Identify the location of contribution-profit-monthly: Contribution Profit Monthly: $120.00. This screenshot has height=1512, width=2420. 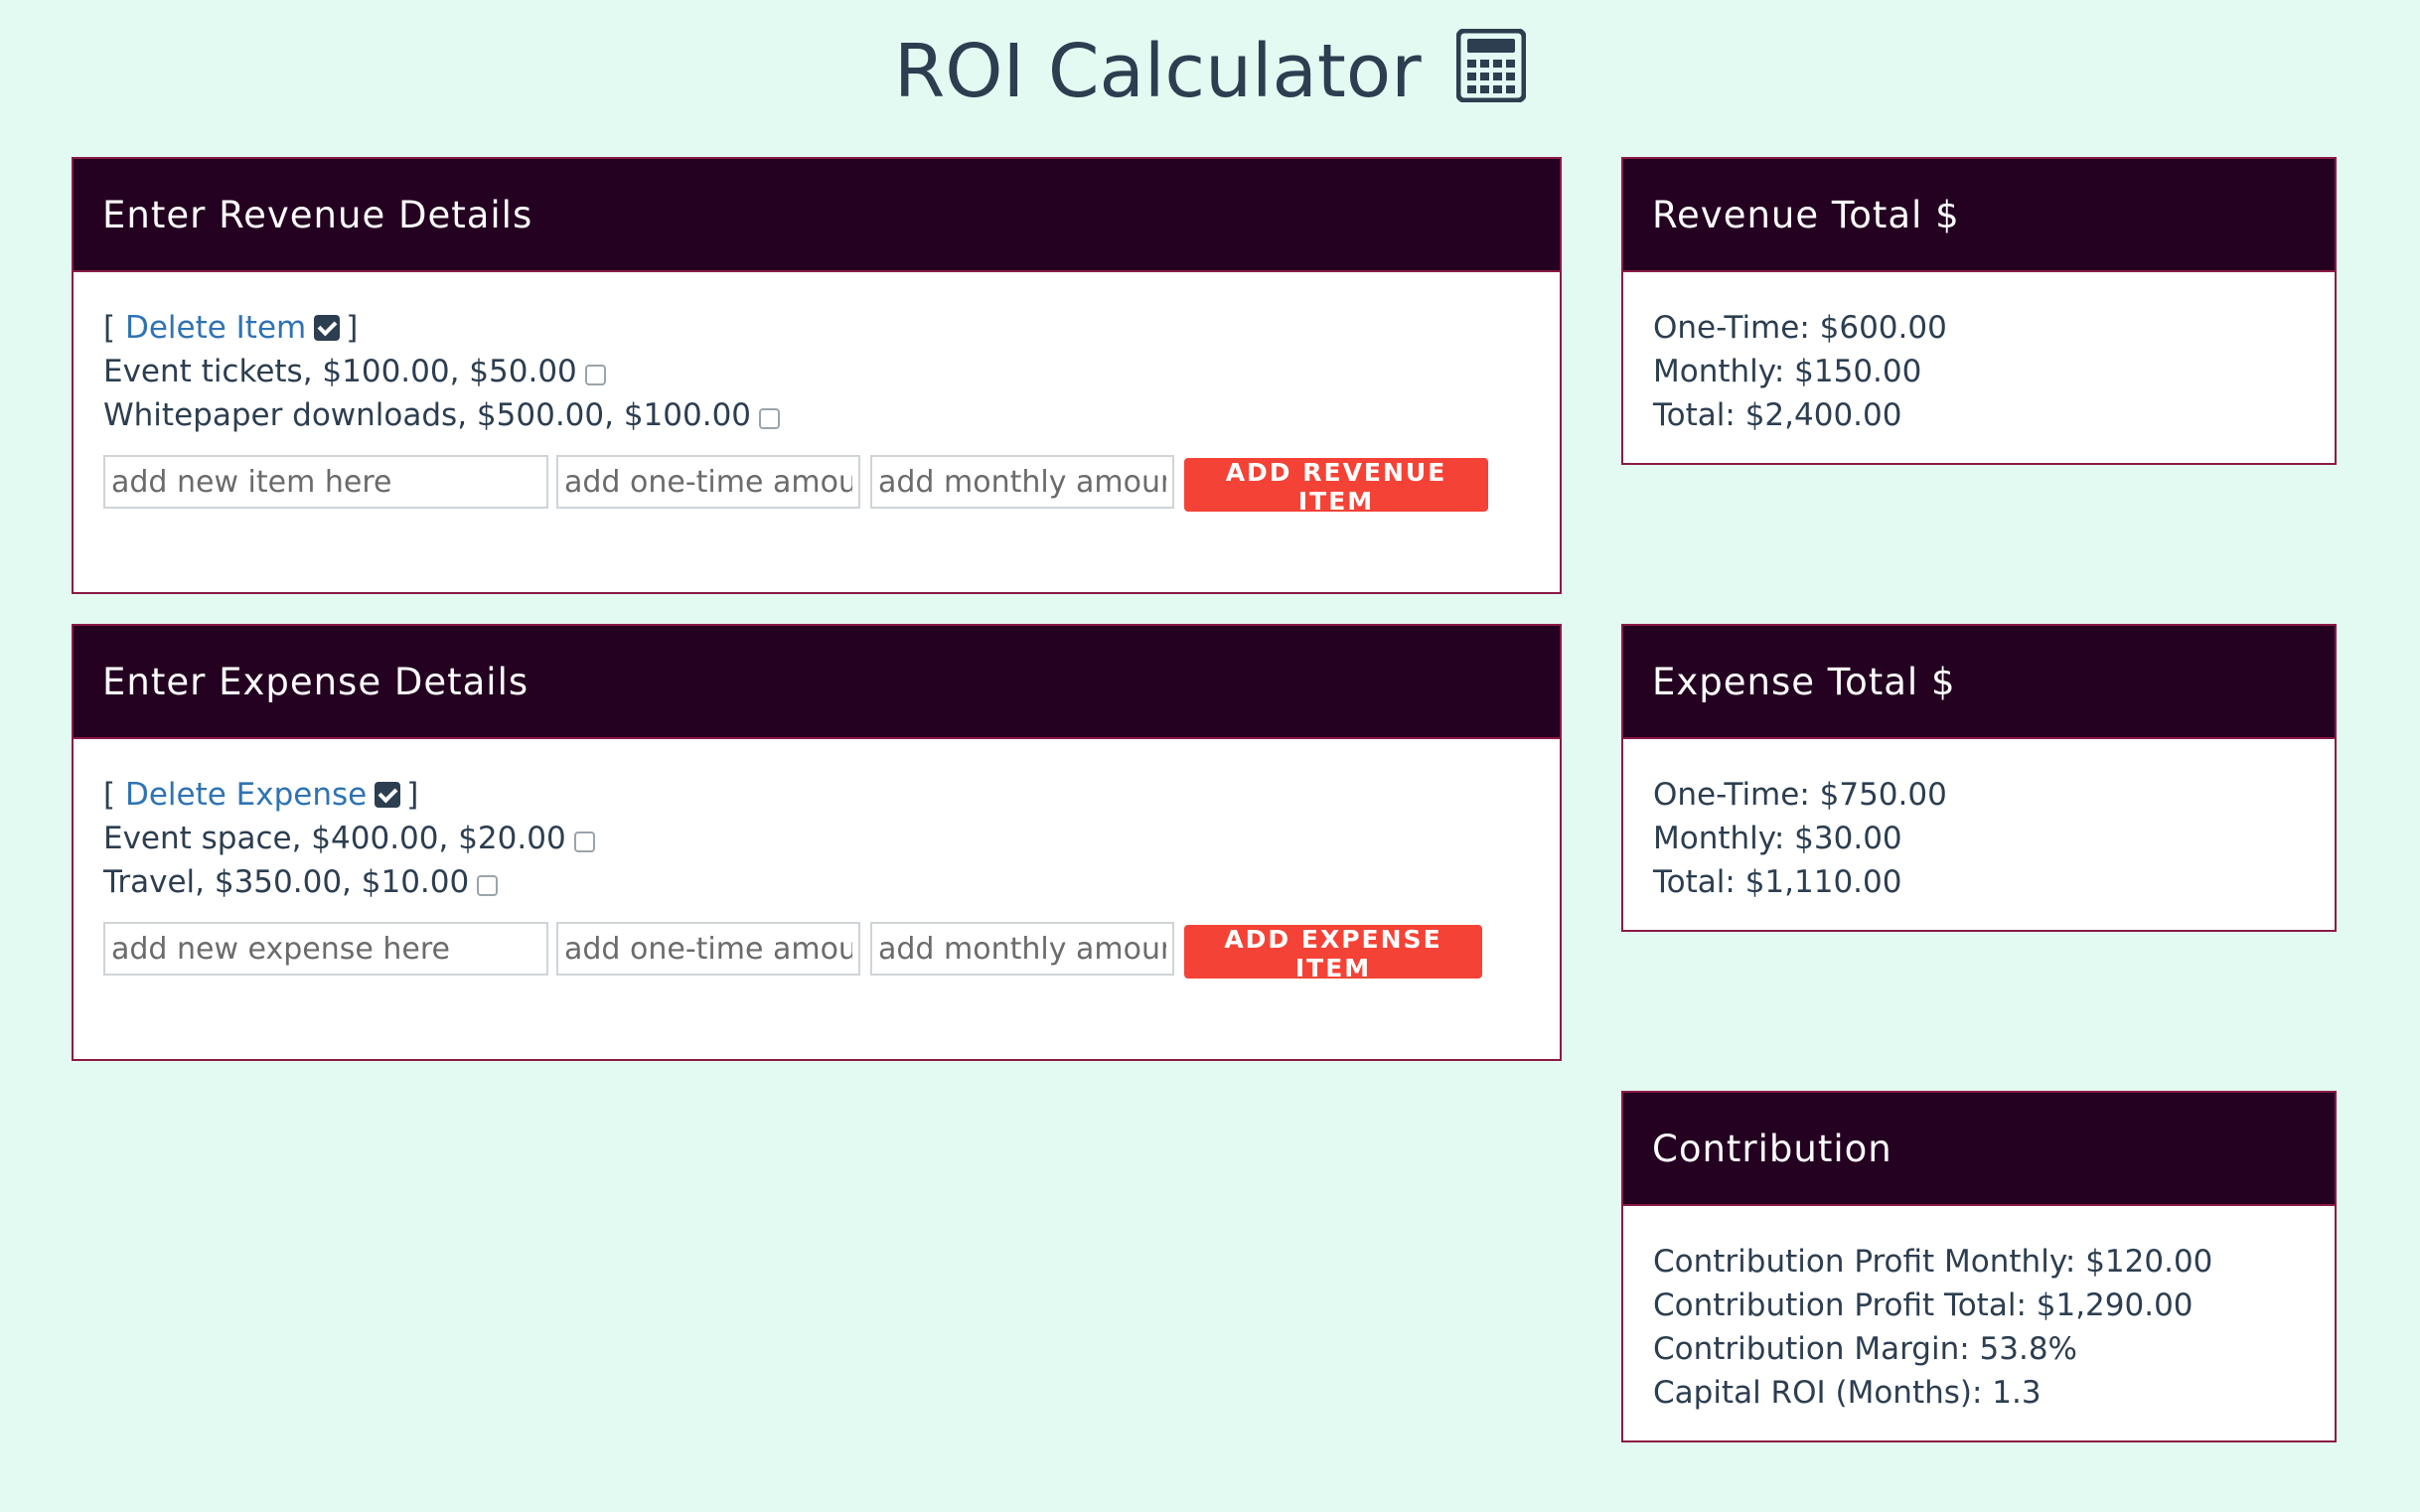
(1933, 1262).